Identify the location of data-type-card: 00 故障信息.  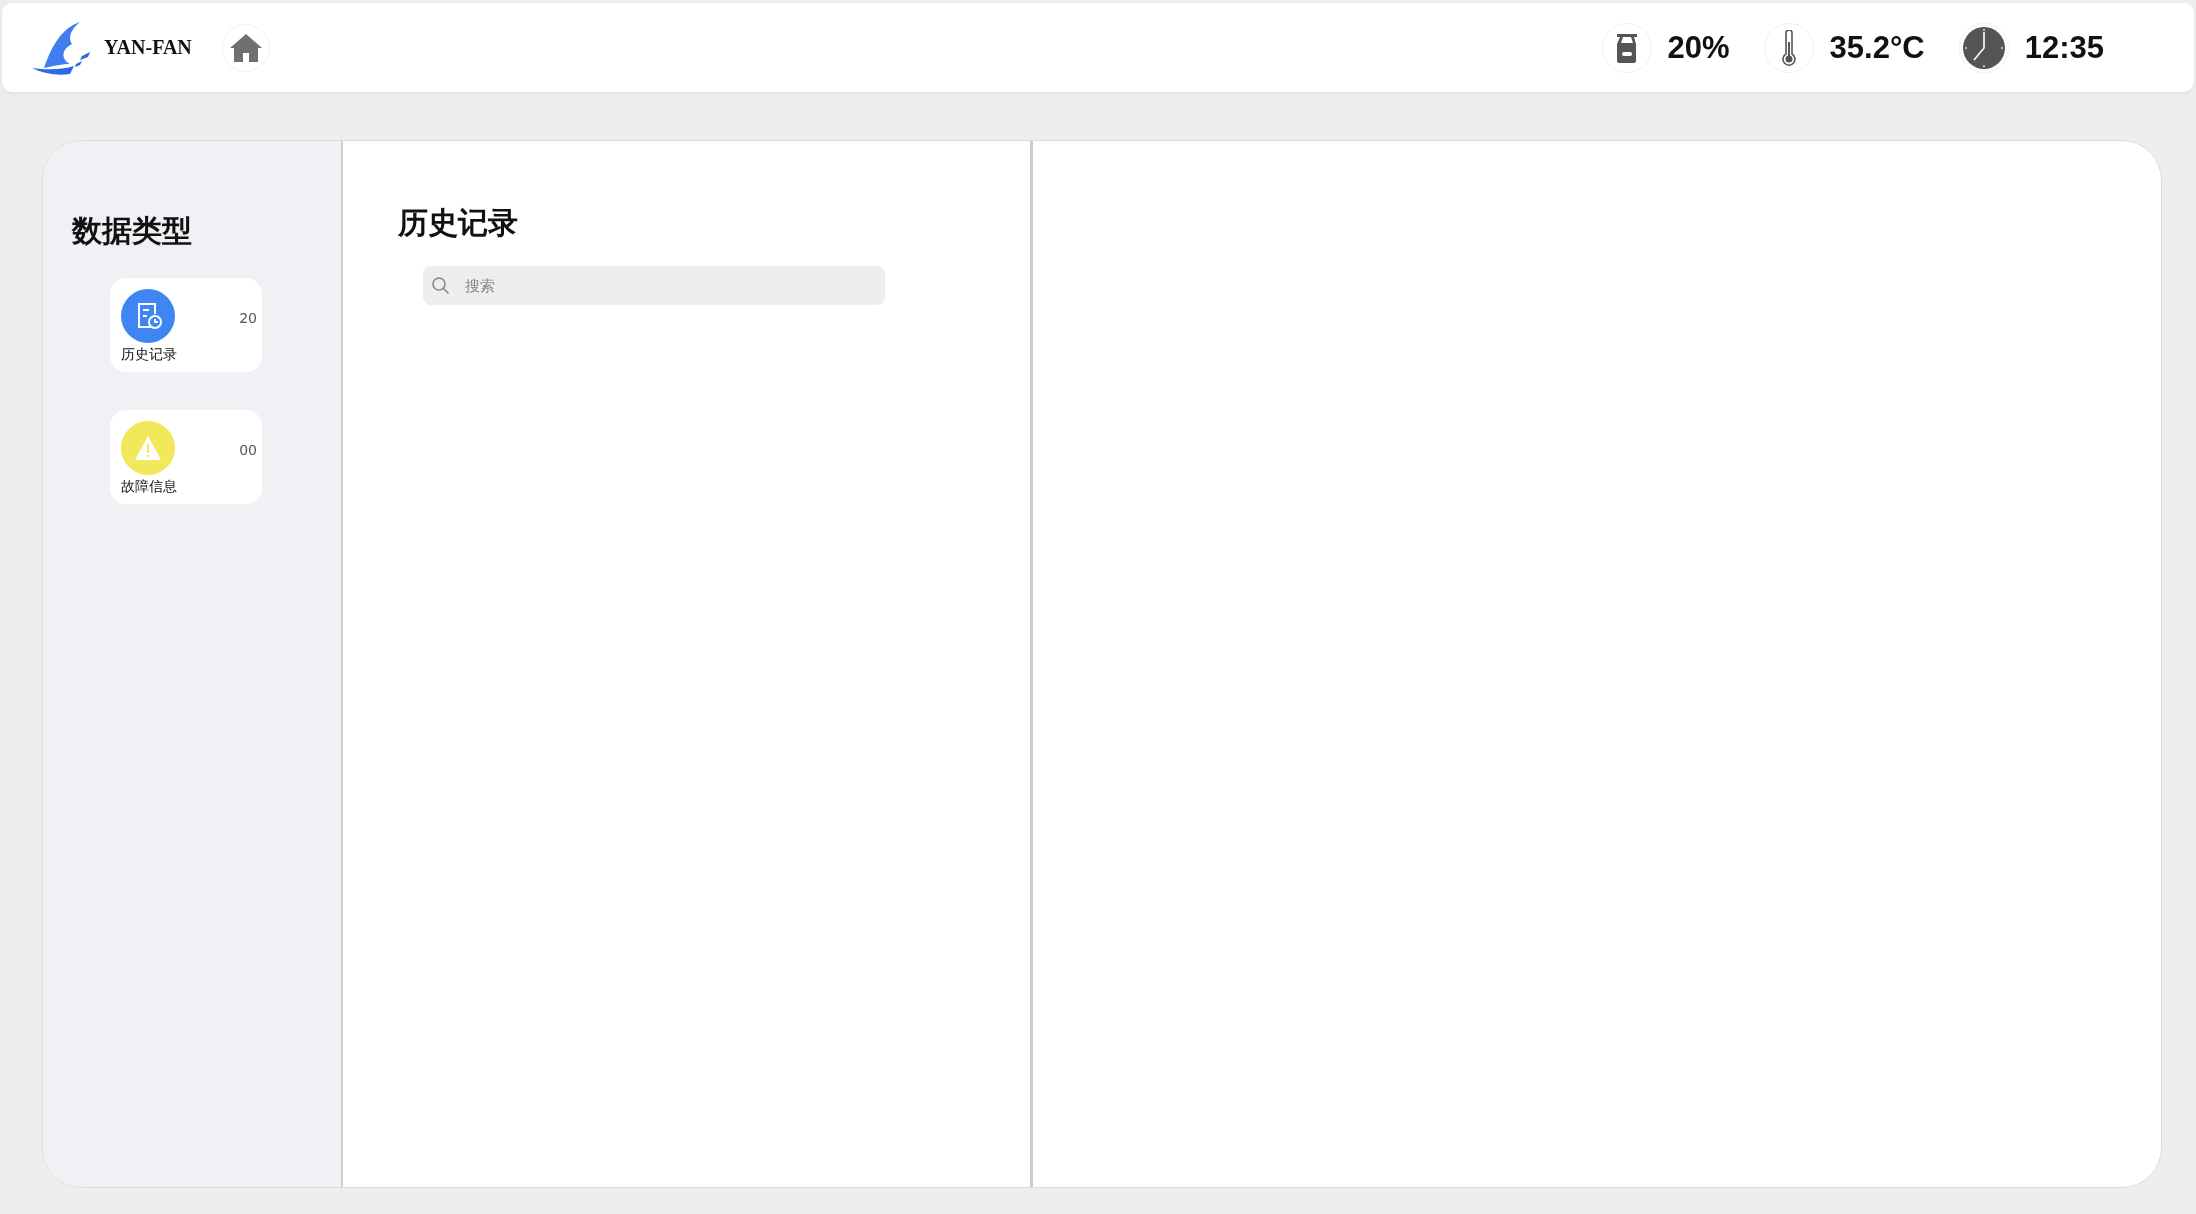
(186, 457).